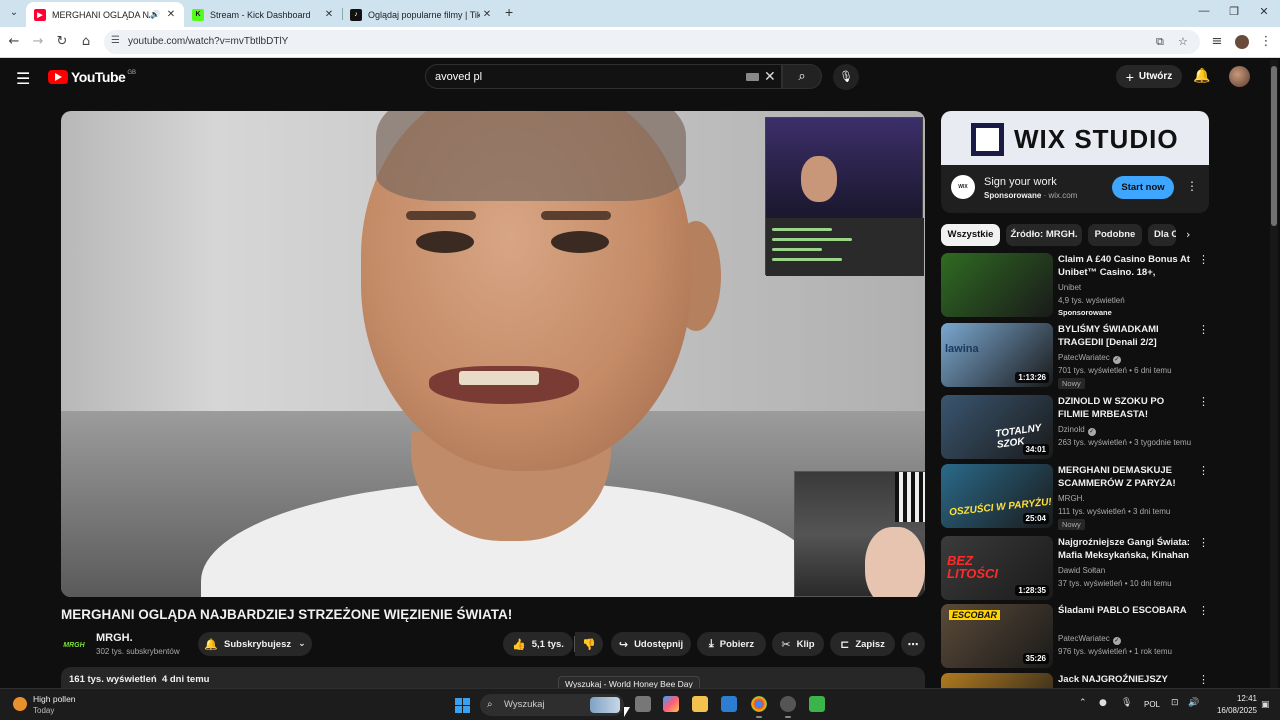  I want to click on tray-chevron-up-icon: ⌃, so click(1083, 703).